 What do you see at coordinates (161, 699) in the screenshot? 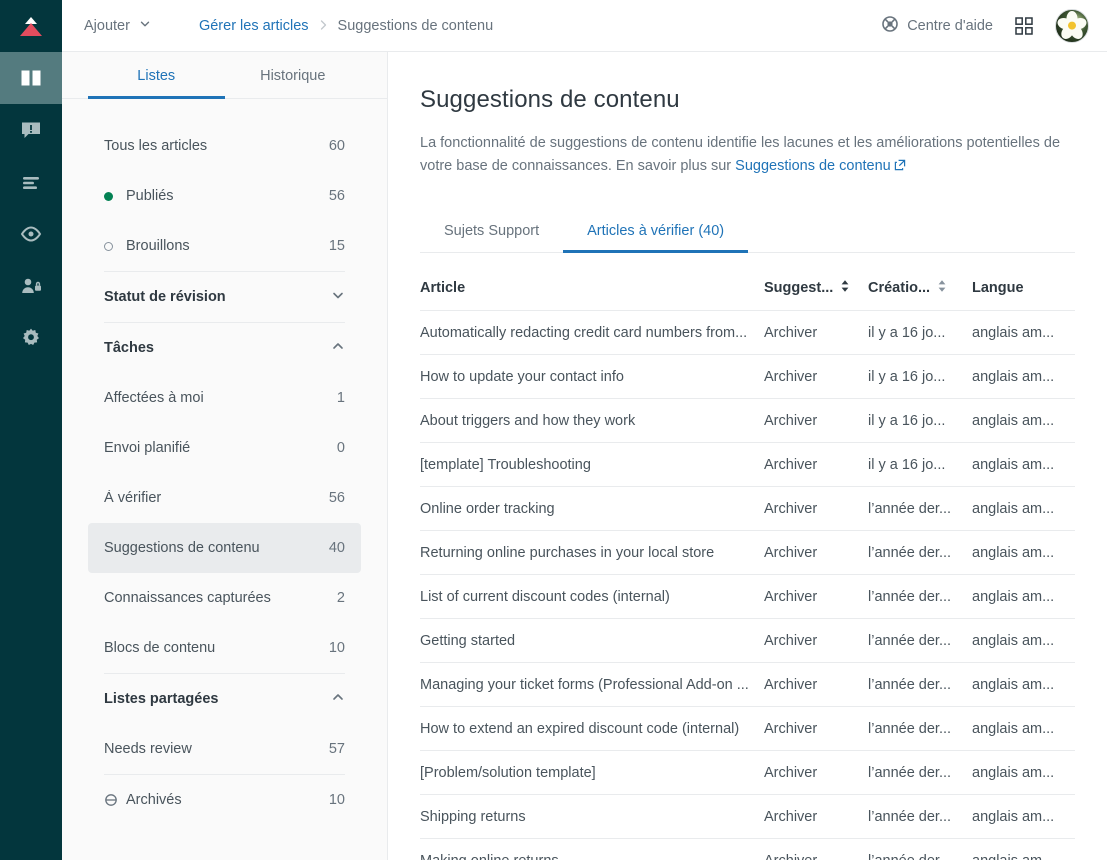
I see `list-section-label: Listes partagées` at bounding box center [161, 699].